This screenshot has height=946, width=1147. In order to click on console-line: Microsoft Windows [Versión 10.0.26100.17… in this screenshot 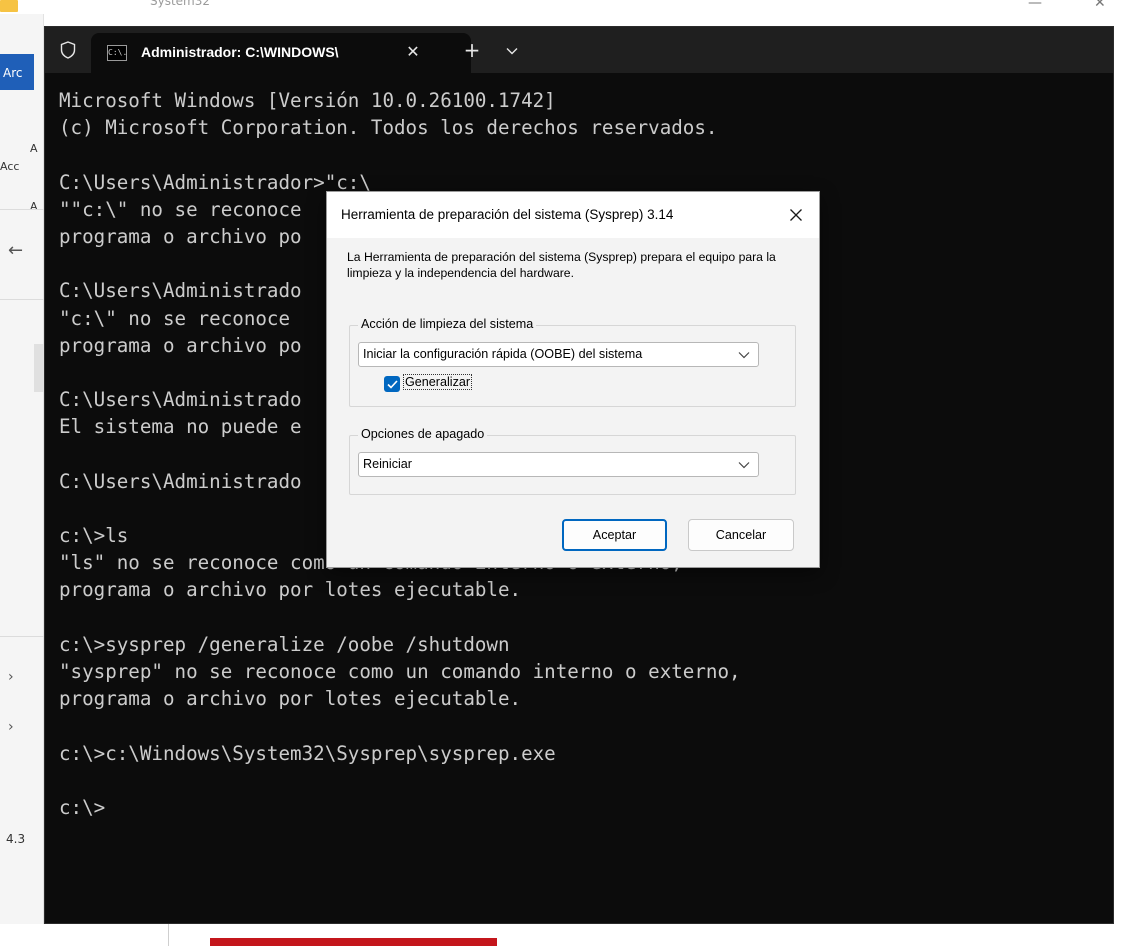, I will do `click(307, 100)`.